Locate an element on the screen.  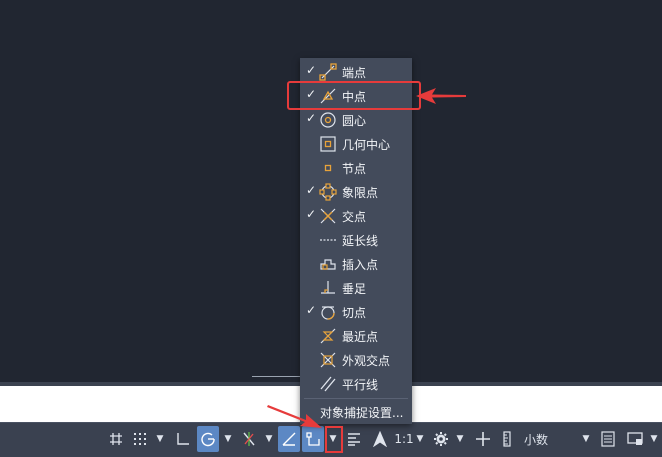
quick-properties-button is located at coordinates (608, 439).